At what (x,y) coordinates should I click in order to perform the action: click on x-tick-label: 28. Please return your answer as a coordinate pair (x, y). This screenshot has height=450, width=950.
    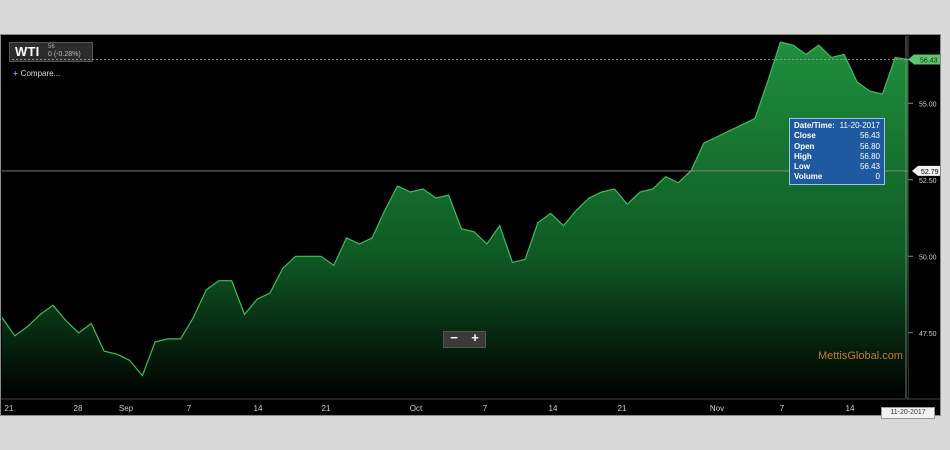
    Looking at the image, I should click on (78, 408).